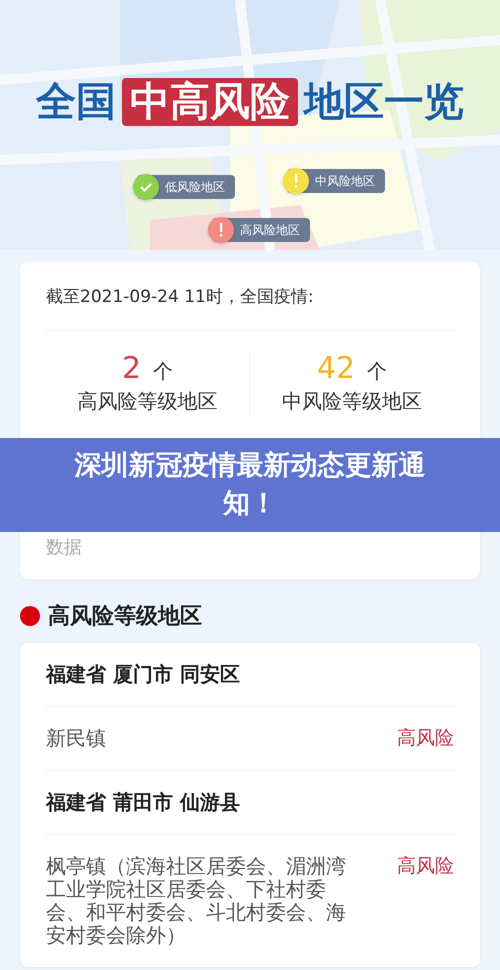 This screenshot has width=500, height=970. Describe the element at coordinates (336, 368) in the screenshot. I see `count-number: 42` at that location.